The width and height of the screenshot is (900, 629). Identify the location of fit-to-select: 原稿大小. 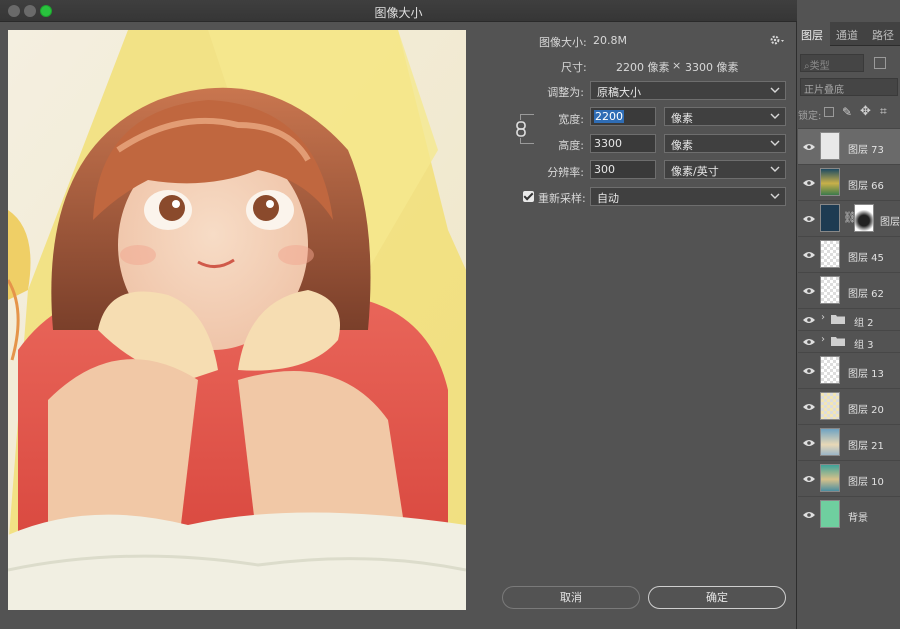
(688, 90).